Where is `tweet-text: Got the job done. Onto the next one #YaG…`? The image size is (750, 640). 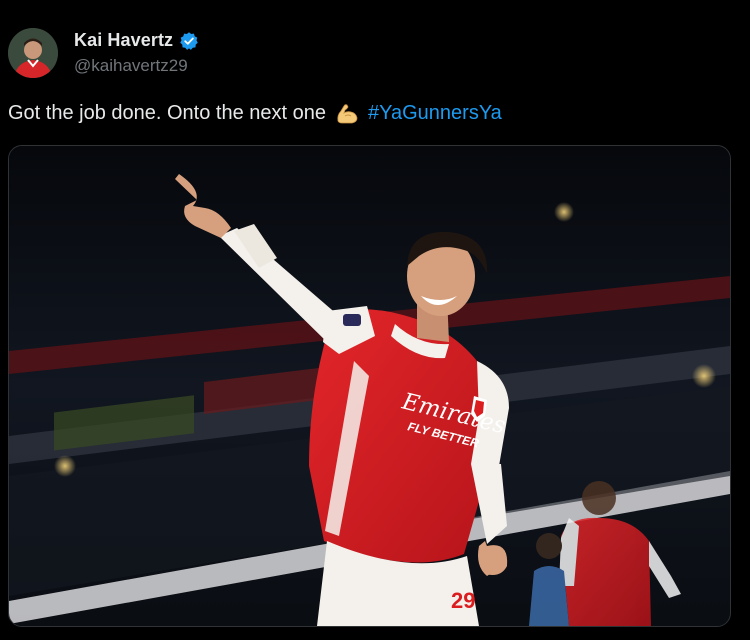 tweet-text: Got the job done. Onto the next one #YaG… is located at coordinates (255, 113).